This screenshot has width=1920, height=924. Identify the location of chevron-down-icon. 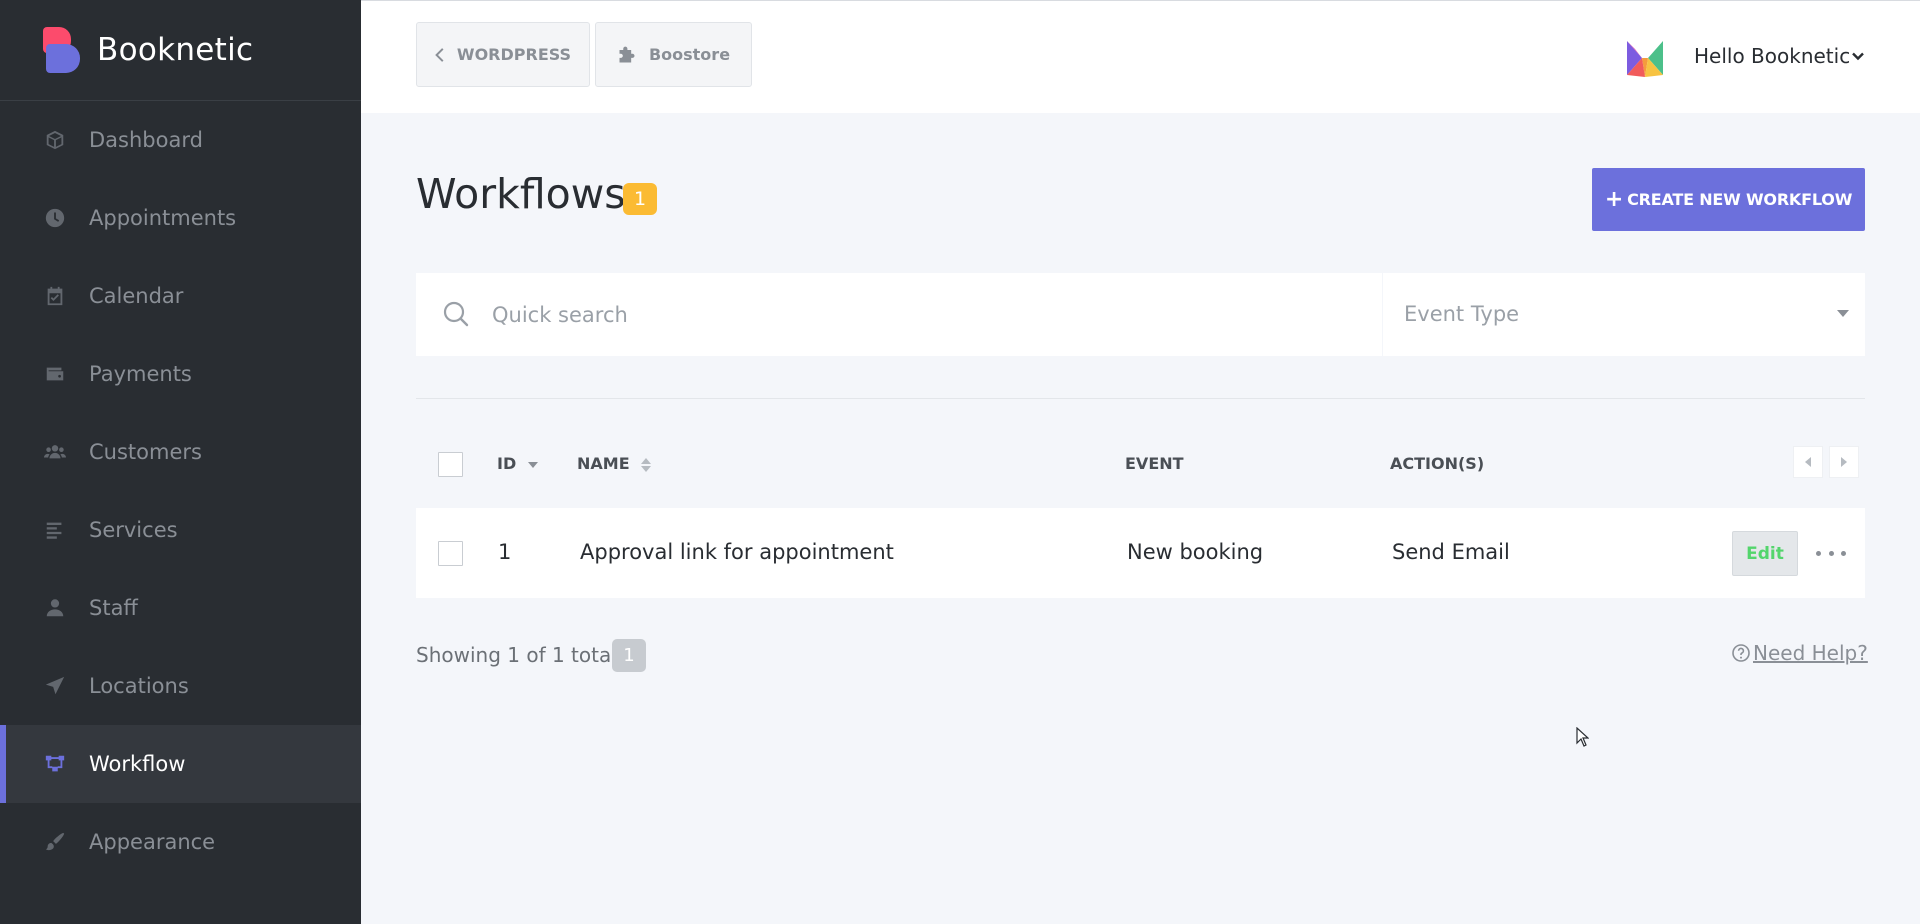
(1858, 56).